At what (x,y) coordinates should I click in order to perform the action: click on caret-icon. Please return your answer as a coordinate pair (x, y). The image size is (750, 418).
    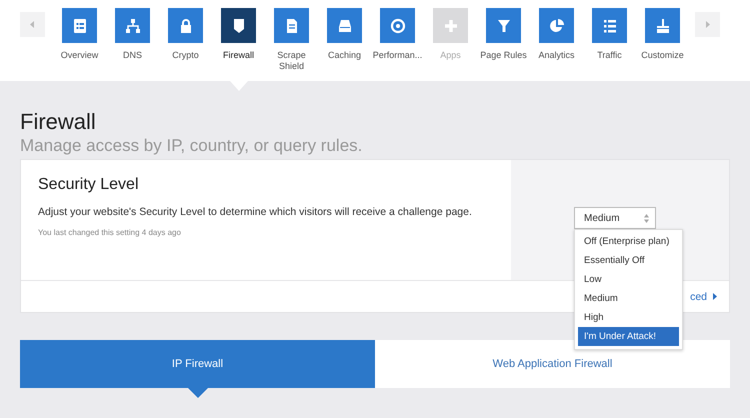
    Looking at the image, I should click on (715, 296).